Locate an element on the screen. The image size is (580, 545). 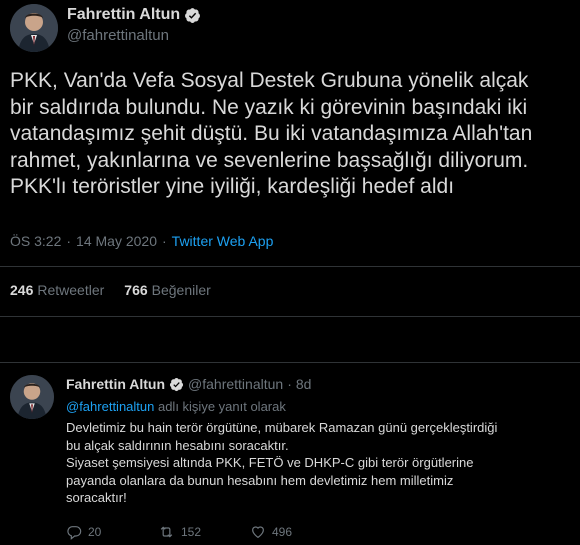
retweets-stat: 246 Retweetler is located at coordinates (57, 290).